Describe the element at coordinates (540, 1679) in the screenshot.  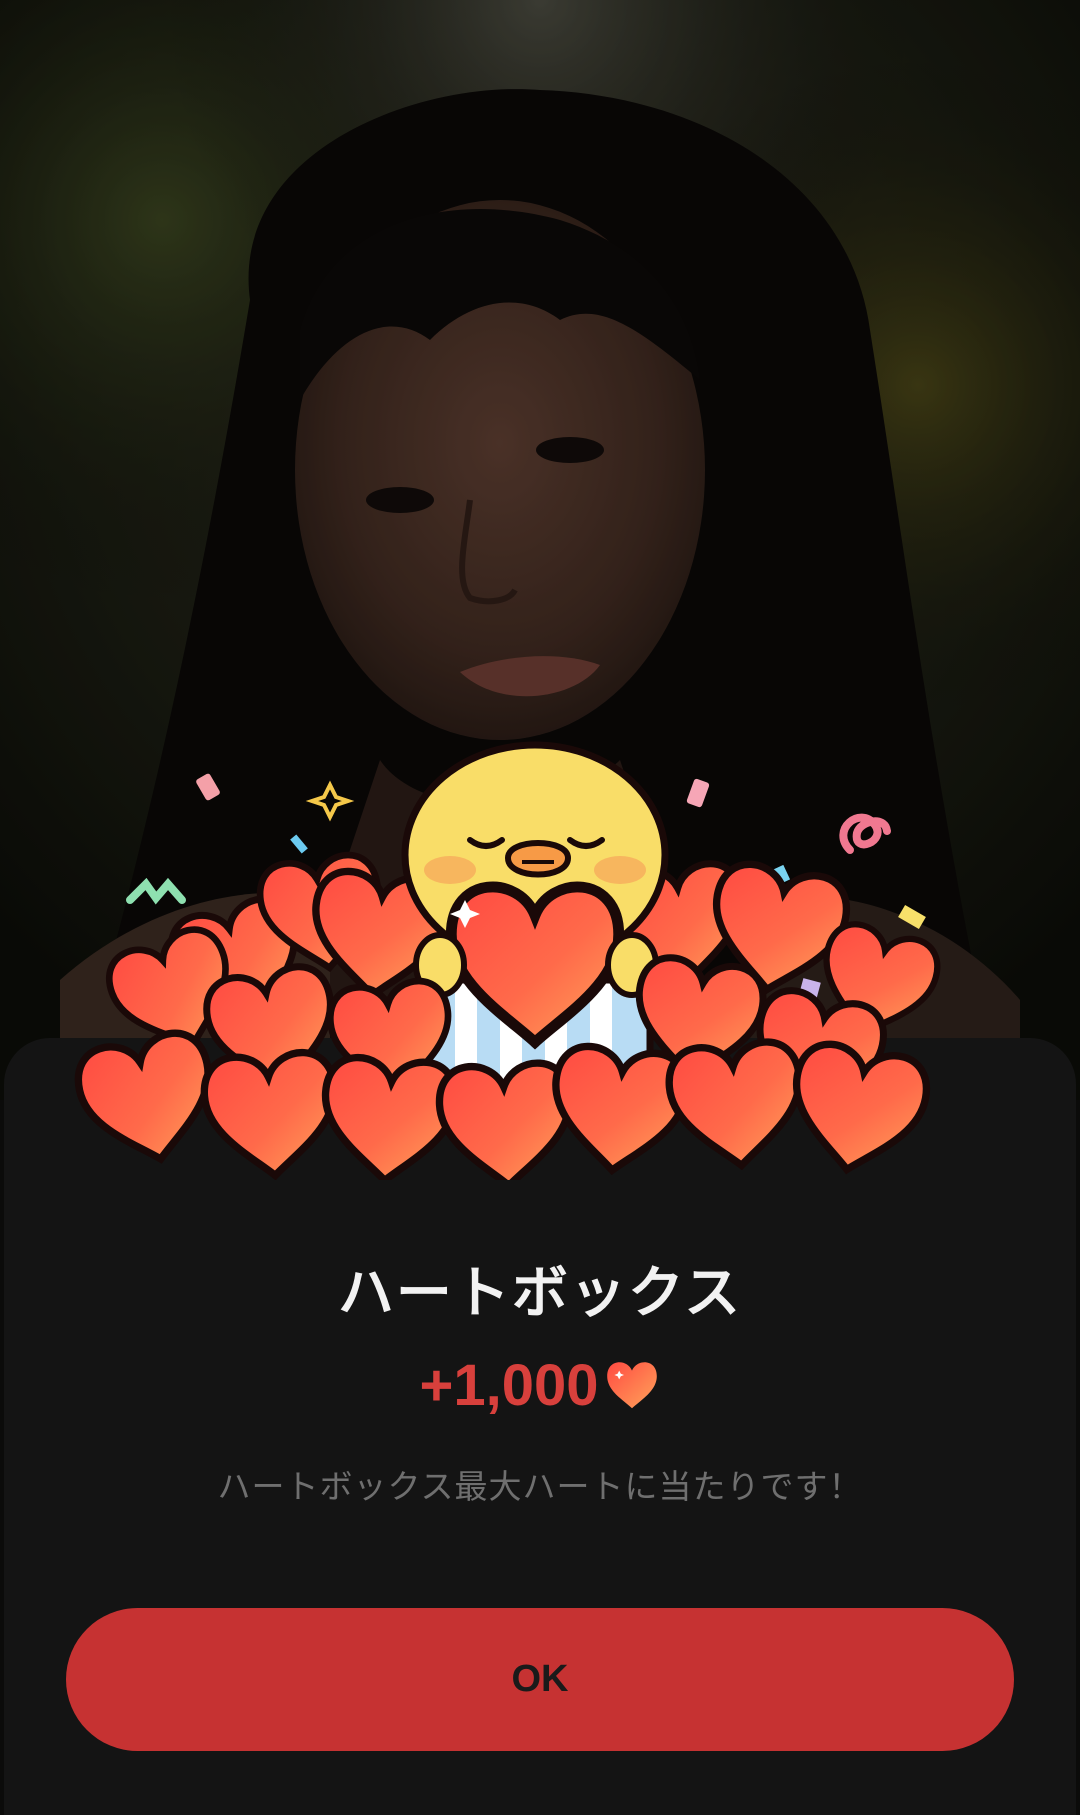
I see `ok-button: OK` at that location.